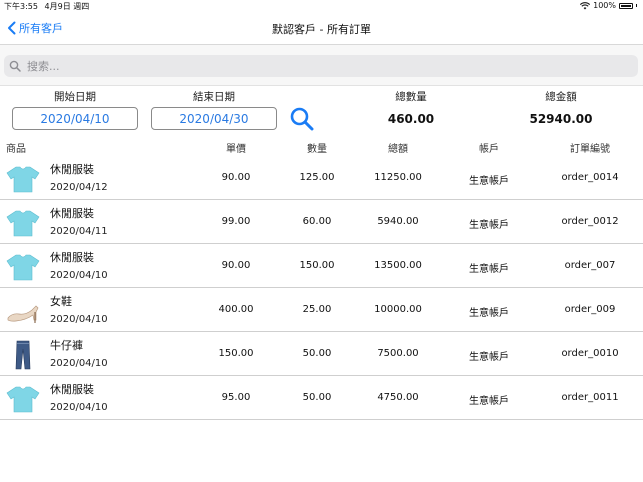 The image size is (643, 482). I want to click on total-amount-cell: 4750.00, so click(398, 397).